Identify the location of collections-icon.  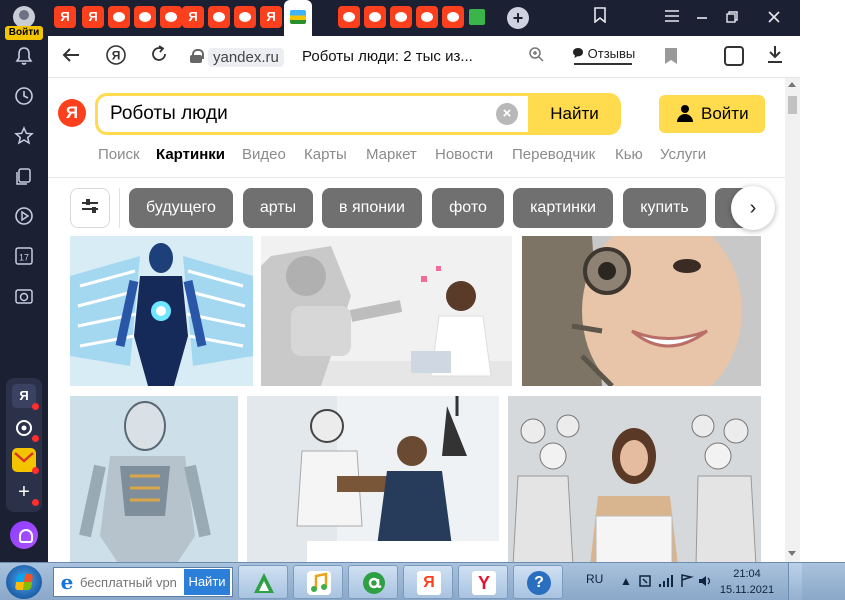
(734, 56).